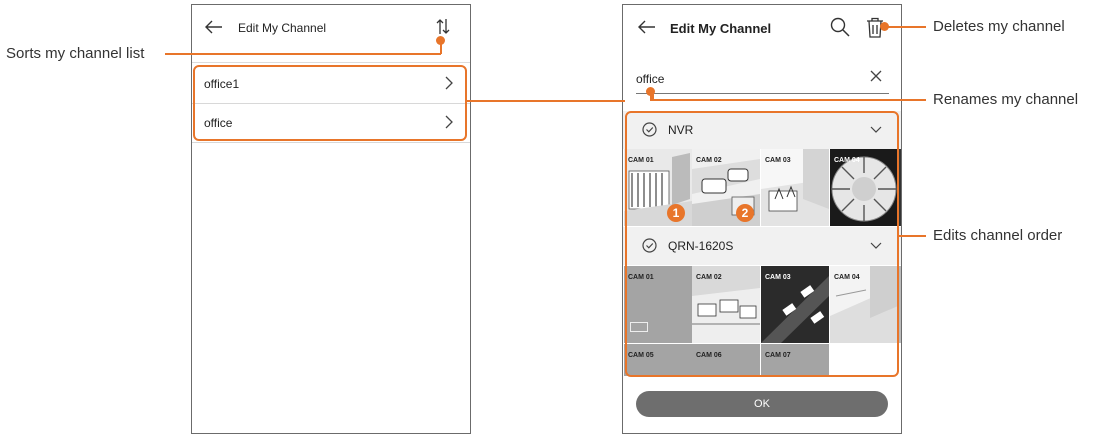 This screenshot has height=439, width=1105. Describe the element at coordinates (331, 62) in the screenshot. I see `header-divider` at that location.